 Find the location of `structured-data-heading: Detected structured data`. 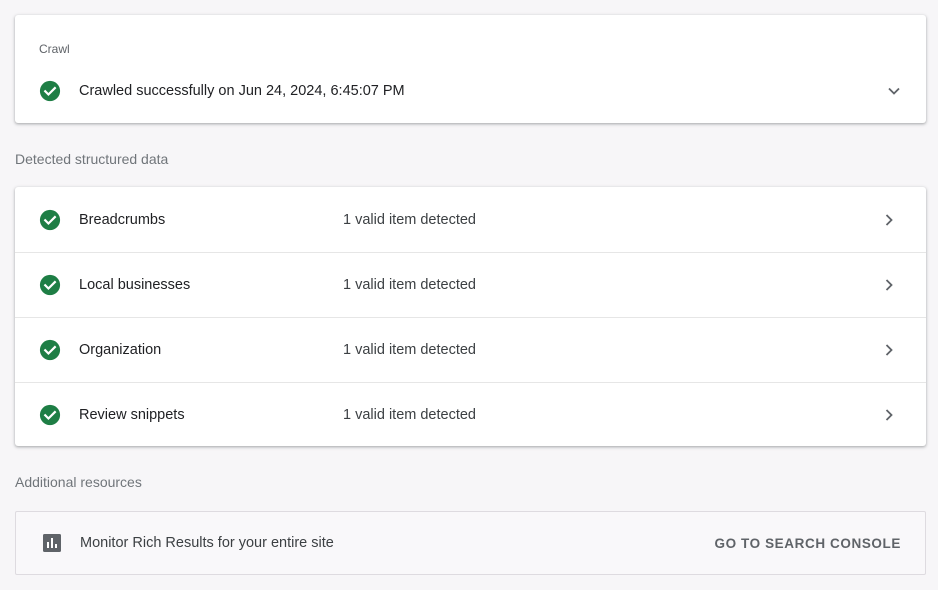

structured-data-heading: Detected structured data is located at coordinates (92, 159).